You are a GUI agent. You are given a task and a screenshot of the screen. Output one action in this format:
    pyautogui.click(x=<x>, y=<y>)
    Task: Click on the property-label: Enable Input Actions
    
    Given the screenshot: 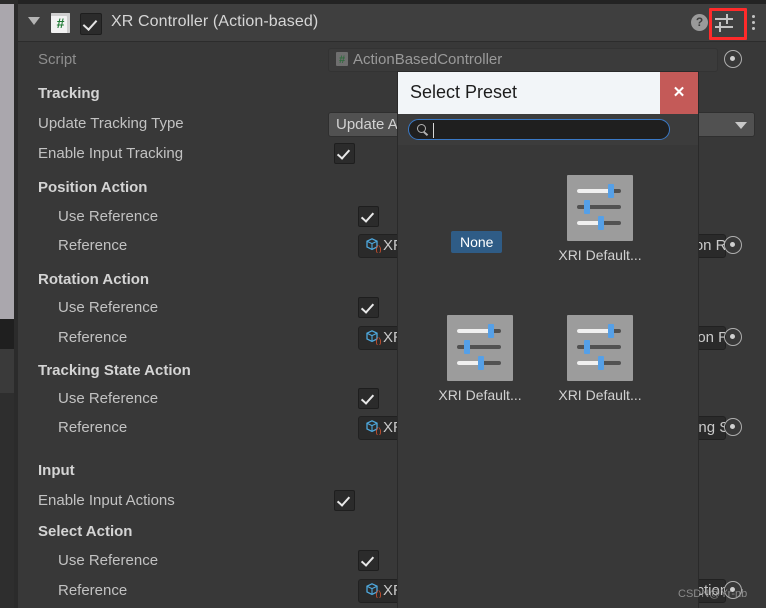 What is the action you would take?
    pyautogui.click(x=106, y=500)
    